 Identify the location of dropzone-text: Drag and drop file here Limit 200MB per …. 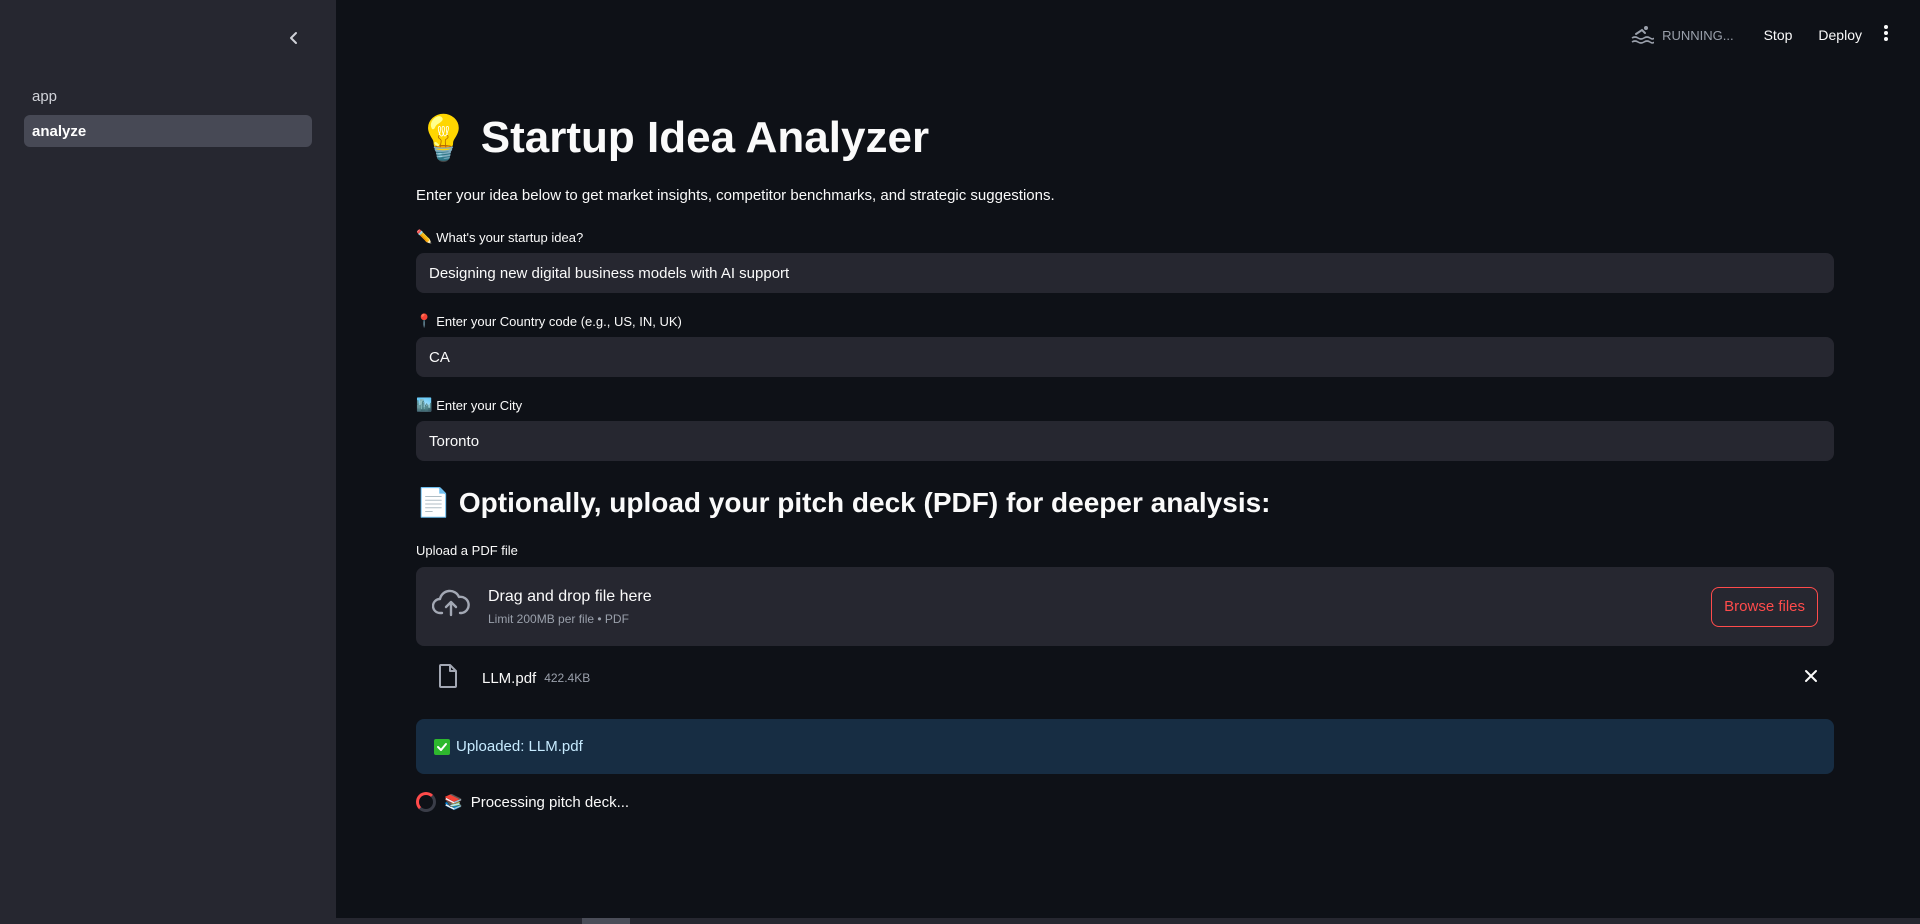
(570, 607).